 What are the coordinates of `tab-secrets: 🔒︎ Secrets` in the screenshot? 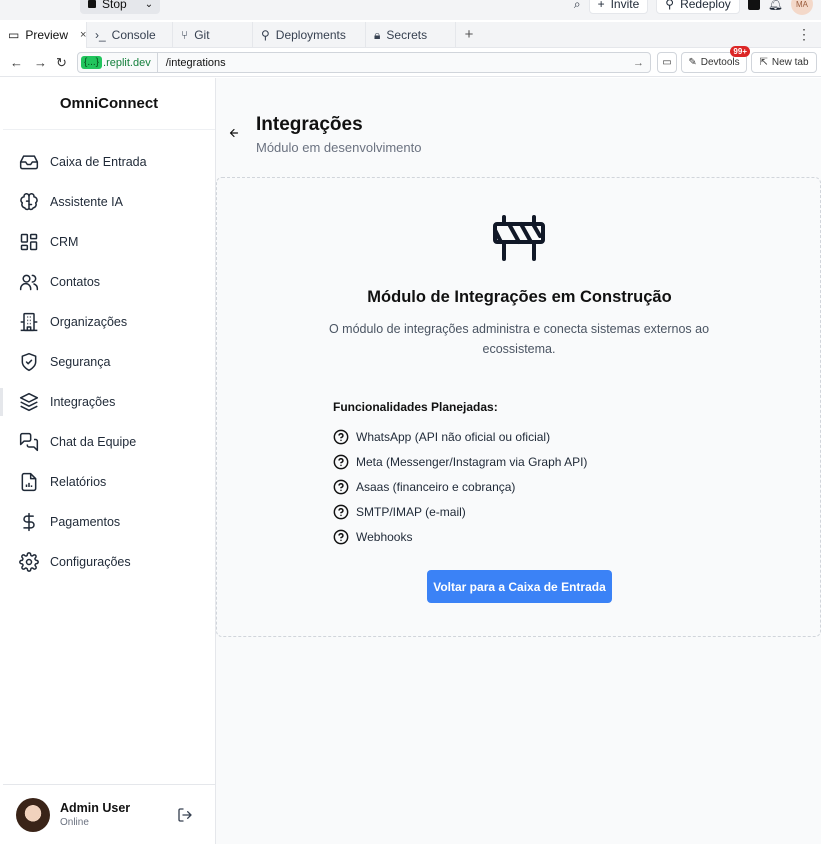 It's located at (411, 35).